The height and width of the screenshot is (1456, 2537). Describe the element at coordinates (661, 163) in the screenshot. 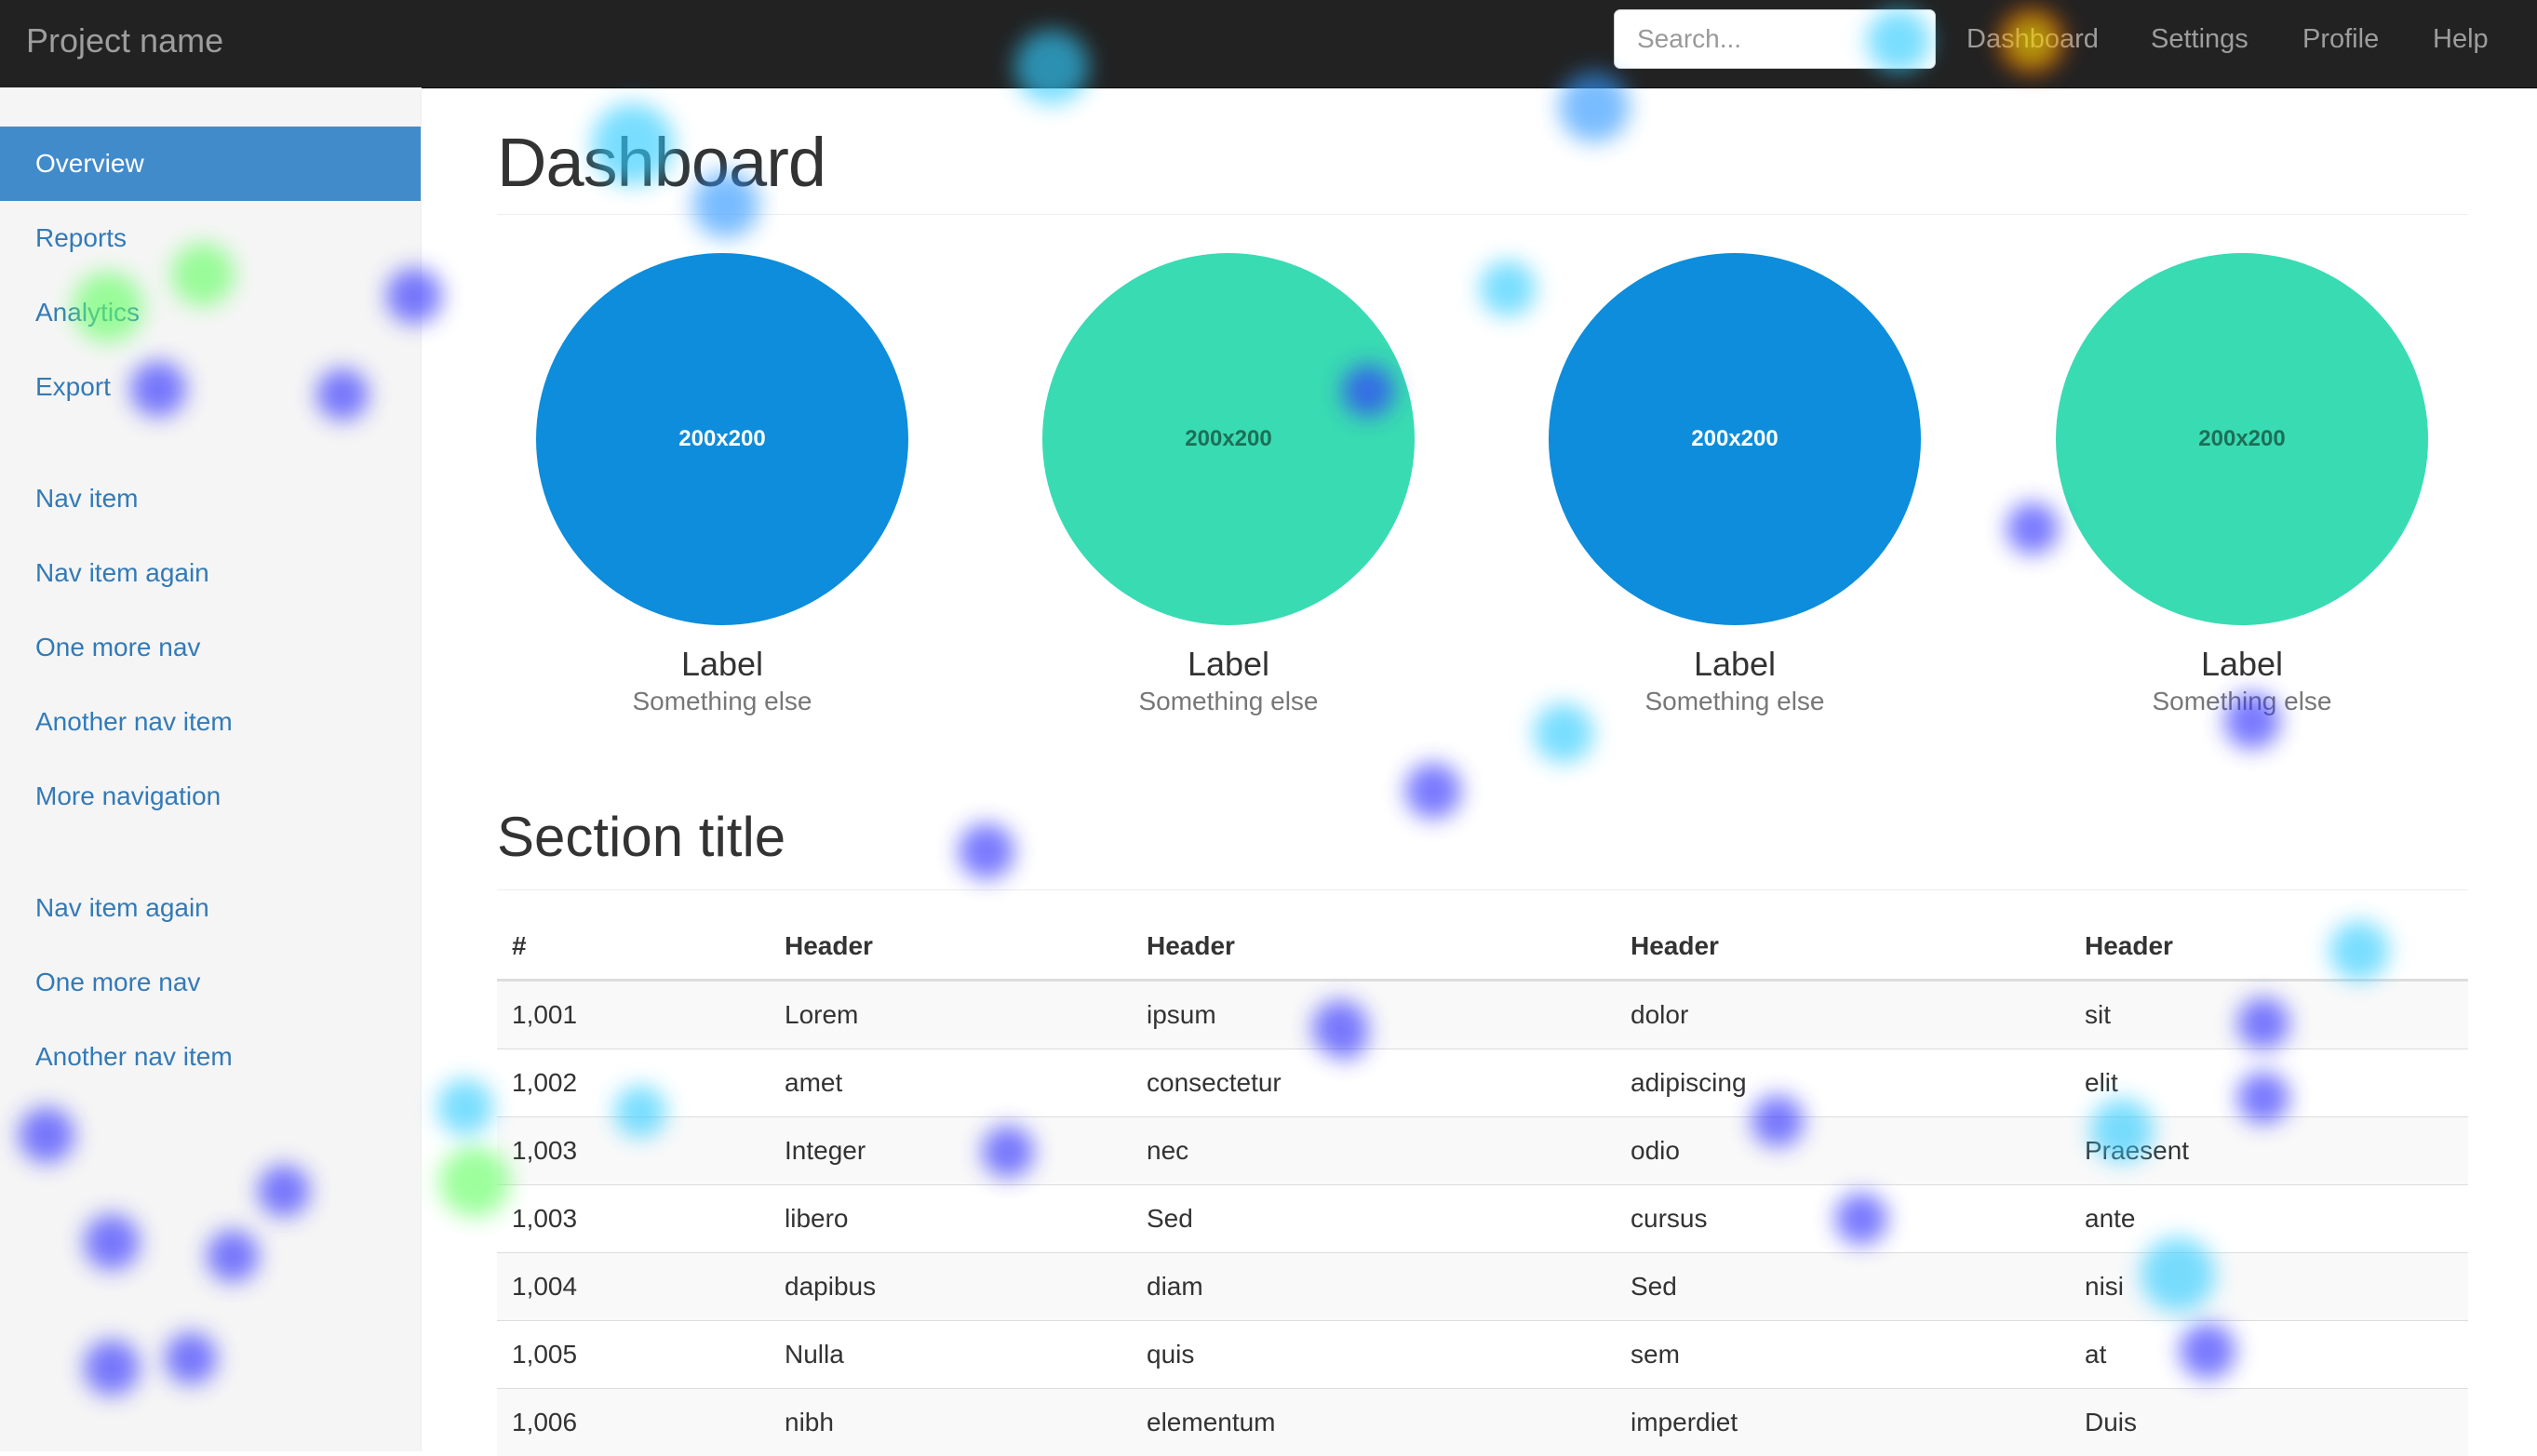

I see `page-title: Dashboard` at that location.